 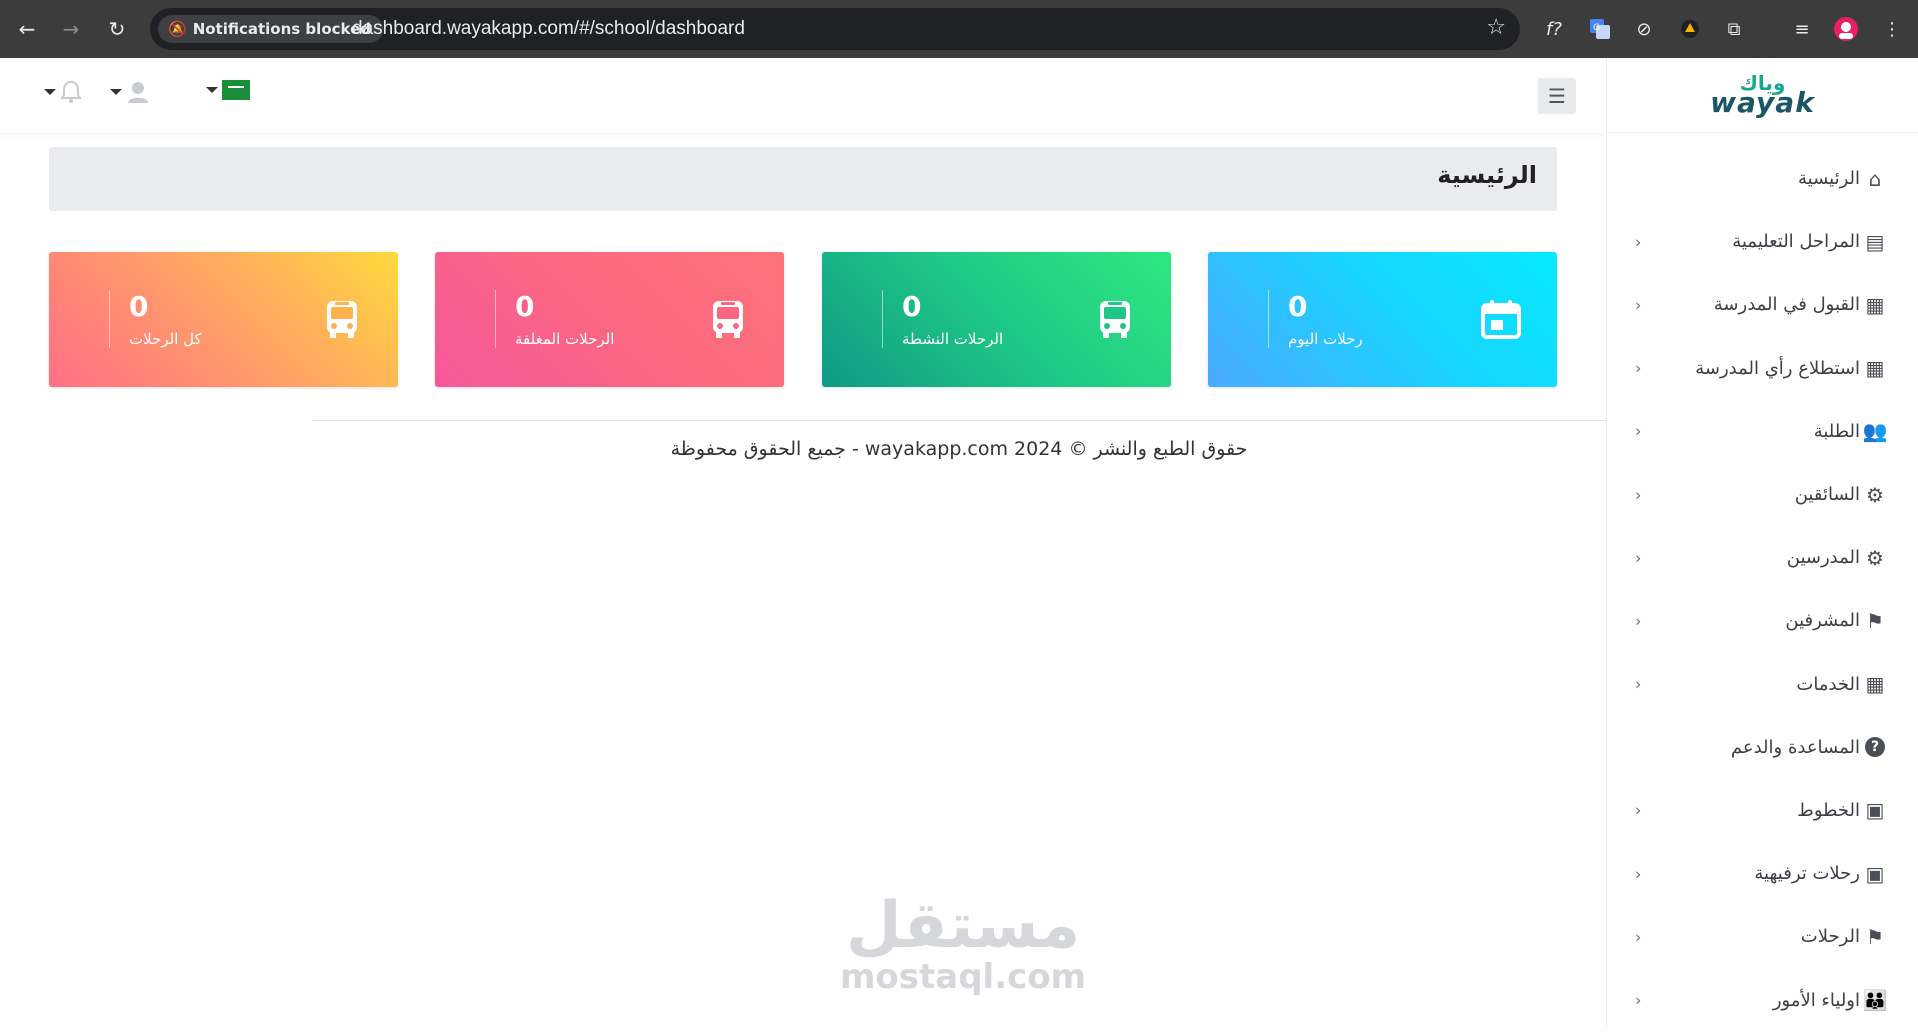 What do you see at coordinates (1828, 810) in the screenshot?
I see `sidebar-item-label: الخطوط` at bounding box center [1828, 810].